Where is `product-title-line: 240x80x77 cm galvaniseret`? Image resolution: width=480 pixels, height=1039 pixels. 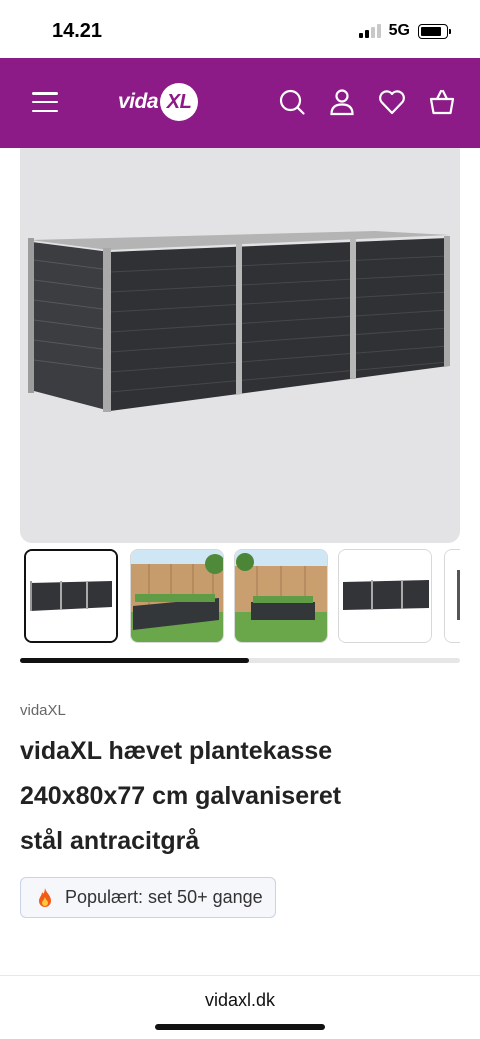
product-title-line: 240x80x77 cm galvaniseret is located at coordinates (181, 796).